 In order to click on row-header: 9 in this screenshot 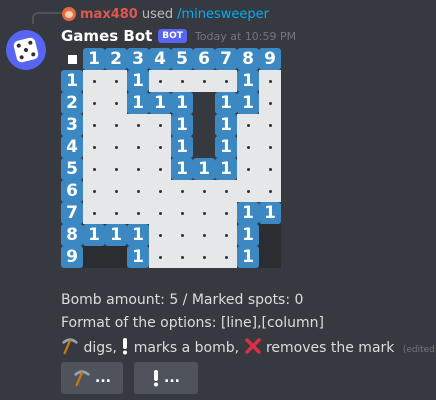, I will do `click(72, 257)`.